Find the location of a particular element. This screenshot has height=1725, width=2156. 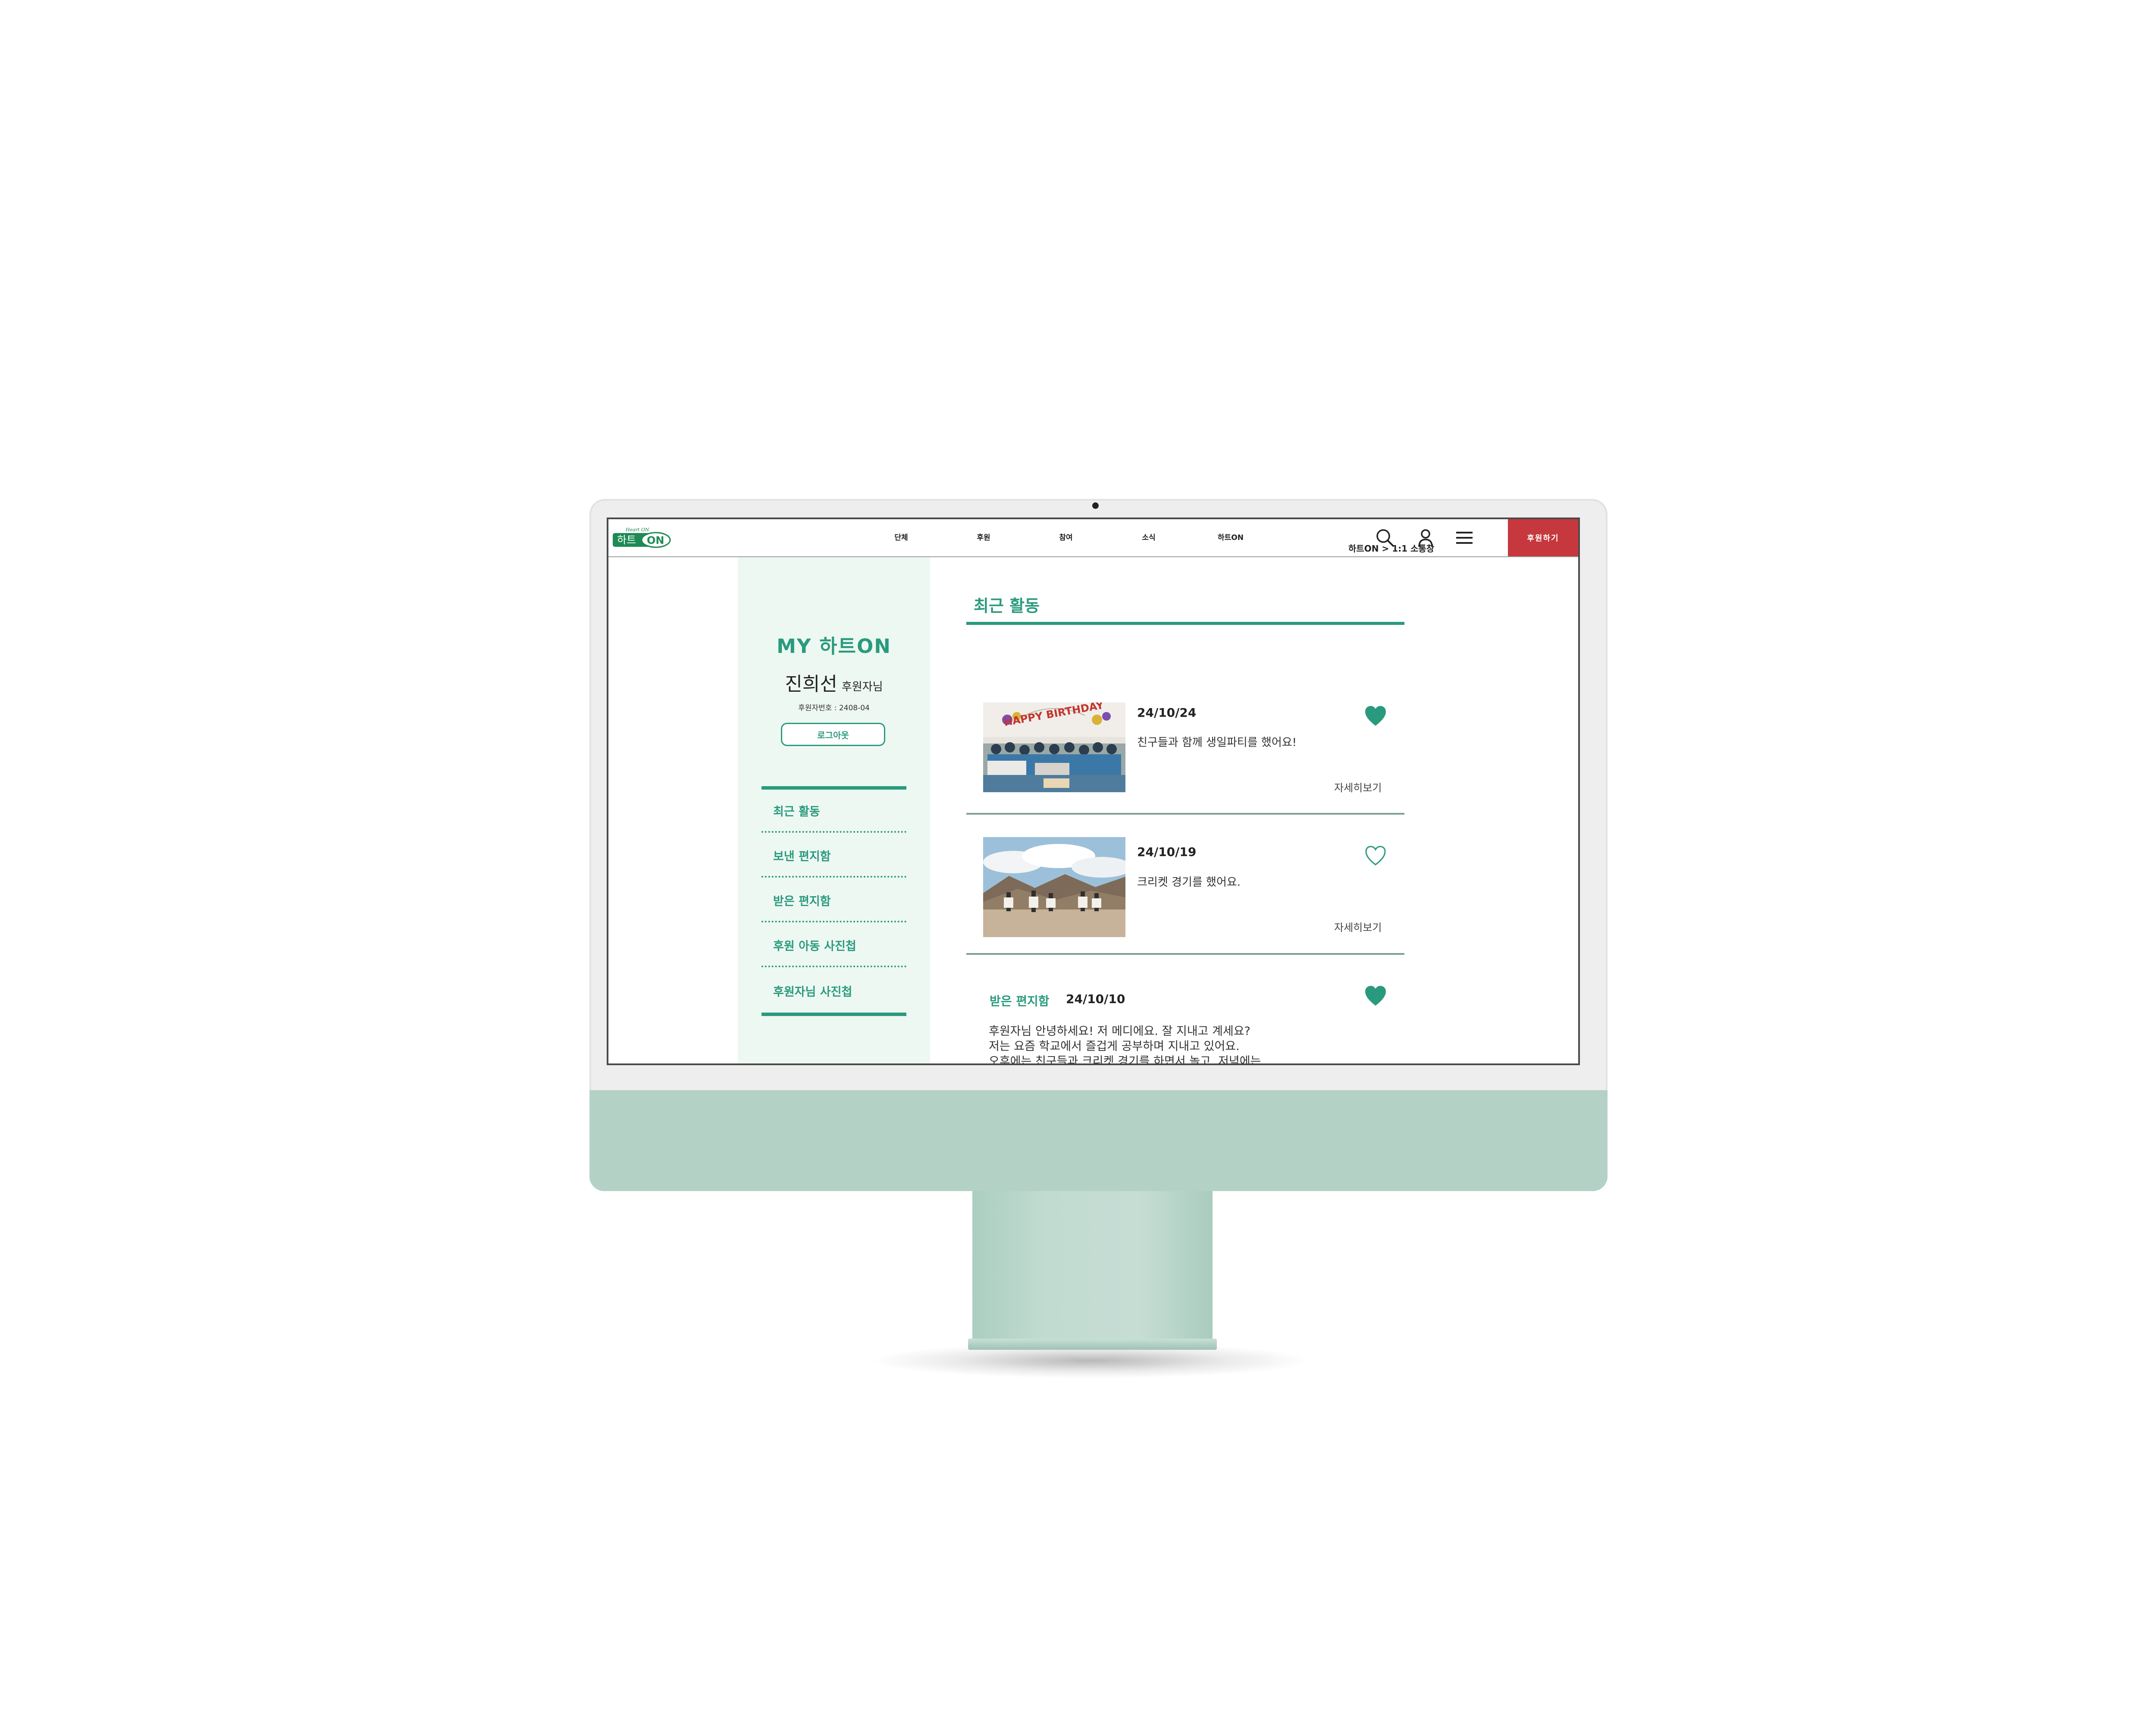

member-number: 후원자번호 : 2408-04 is located at coordinates (834, 708).